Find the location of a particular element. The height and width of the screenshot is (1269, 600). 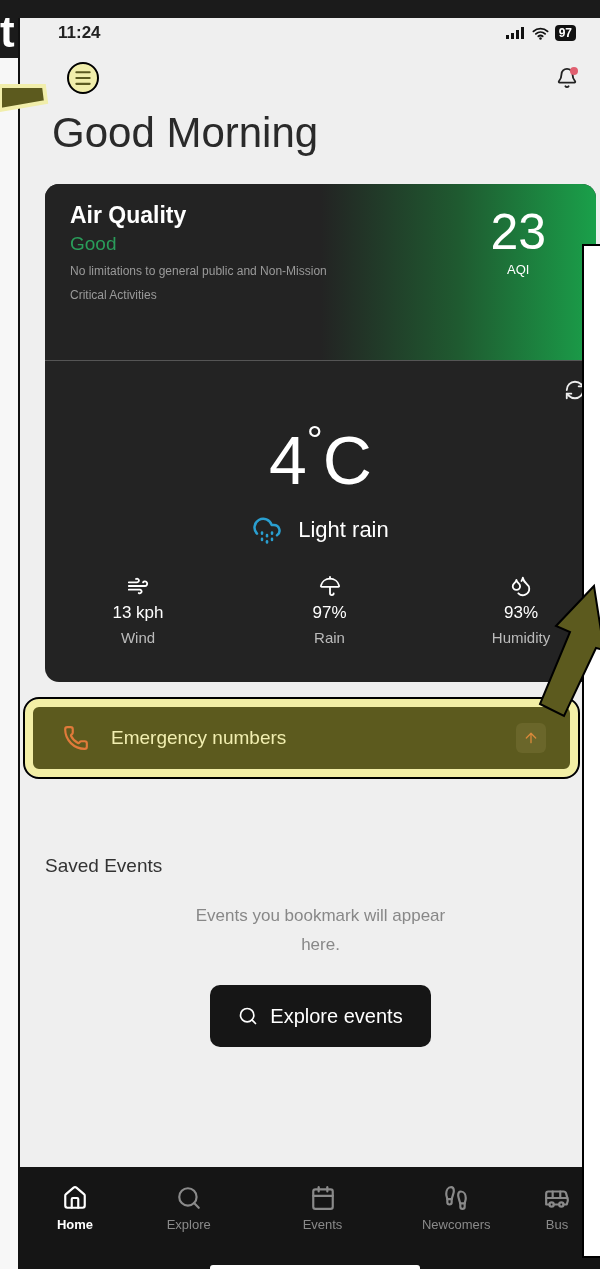

notification-button is located at coordinates (567, 78).